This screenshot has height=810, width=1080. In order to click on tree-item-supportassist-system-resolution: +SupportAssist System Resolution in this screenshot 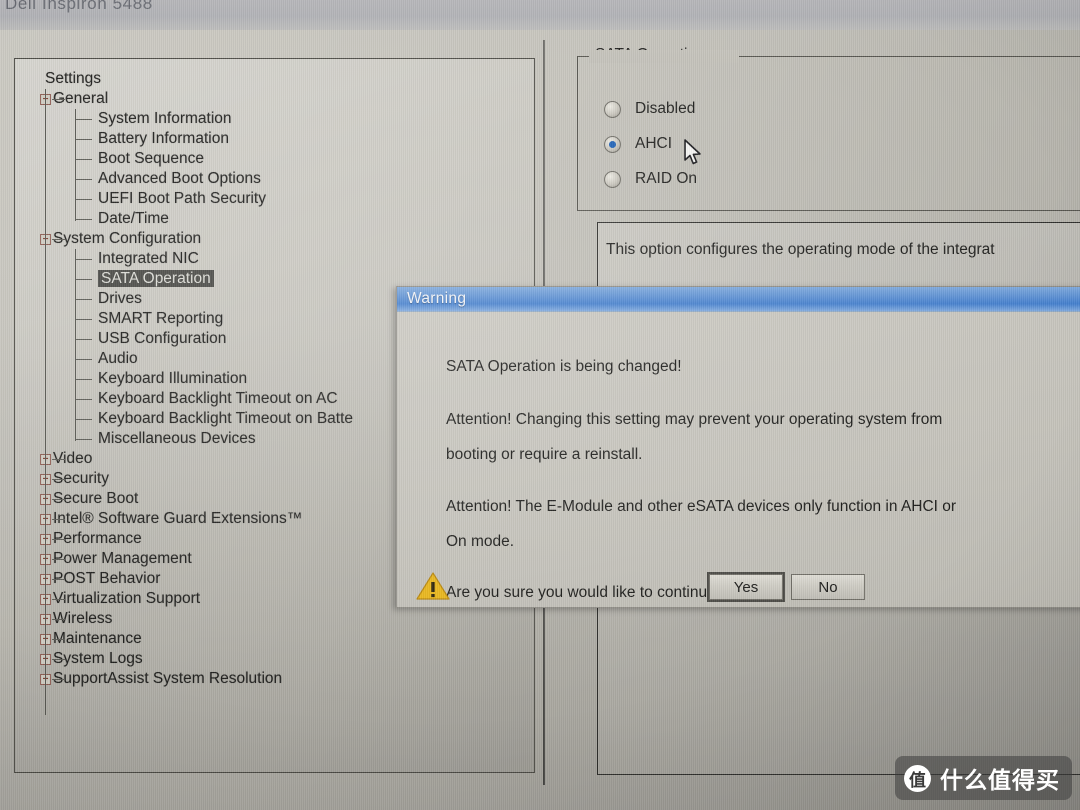, I will do `click(281, 679)`.